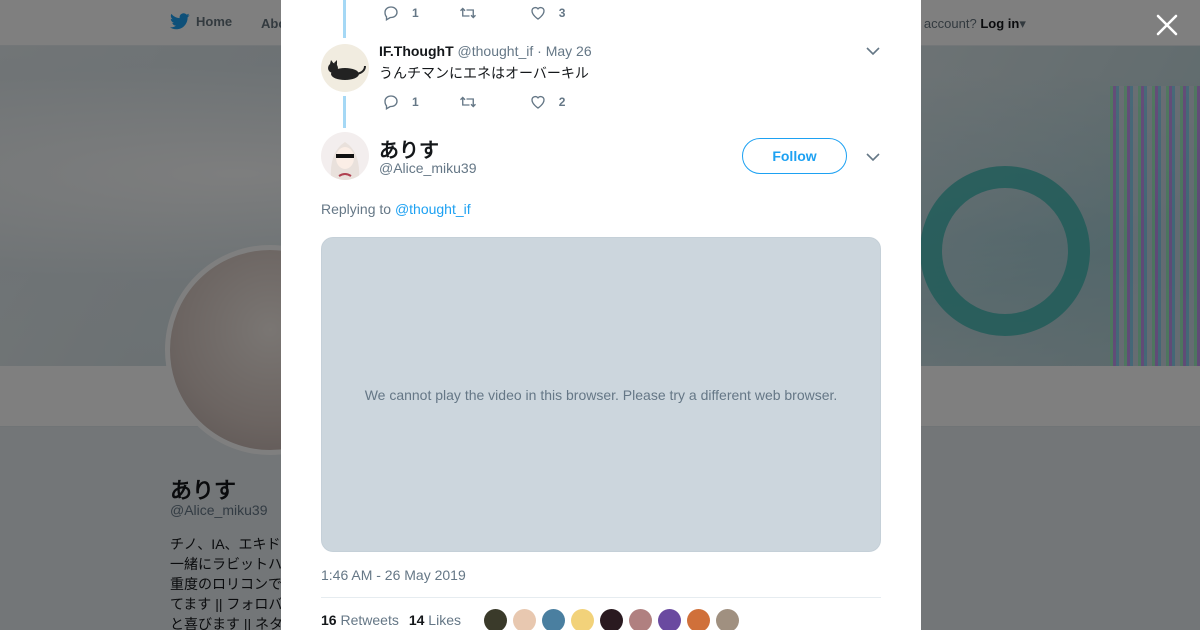 The height and width of the screenshot is (630, 1200). What do you see at coordinates (416, 51) in the screenshot?
I see `reply-author-name: IF.ThoughT` at bounding box center [416, 51].